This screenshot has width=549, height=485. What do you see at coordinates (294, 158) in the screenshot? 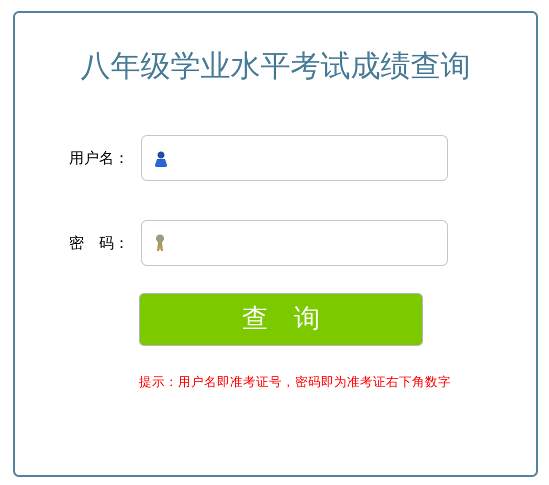
I see `username-field` at bounding box center [294, 158].